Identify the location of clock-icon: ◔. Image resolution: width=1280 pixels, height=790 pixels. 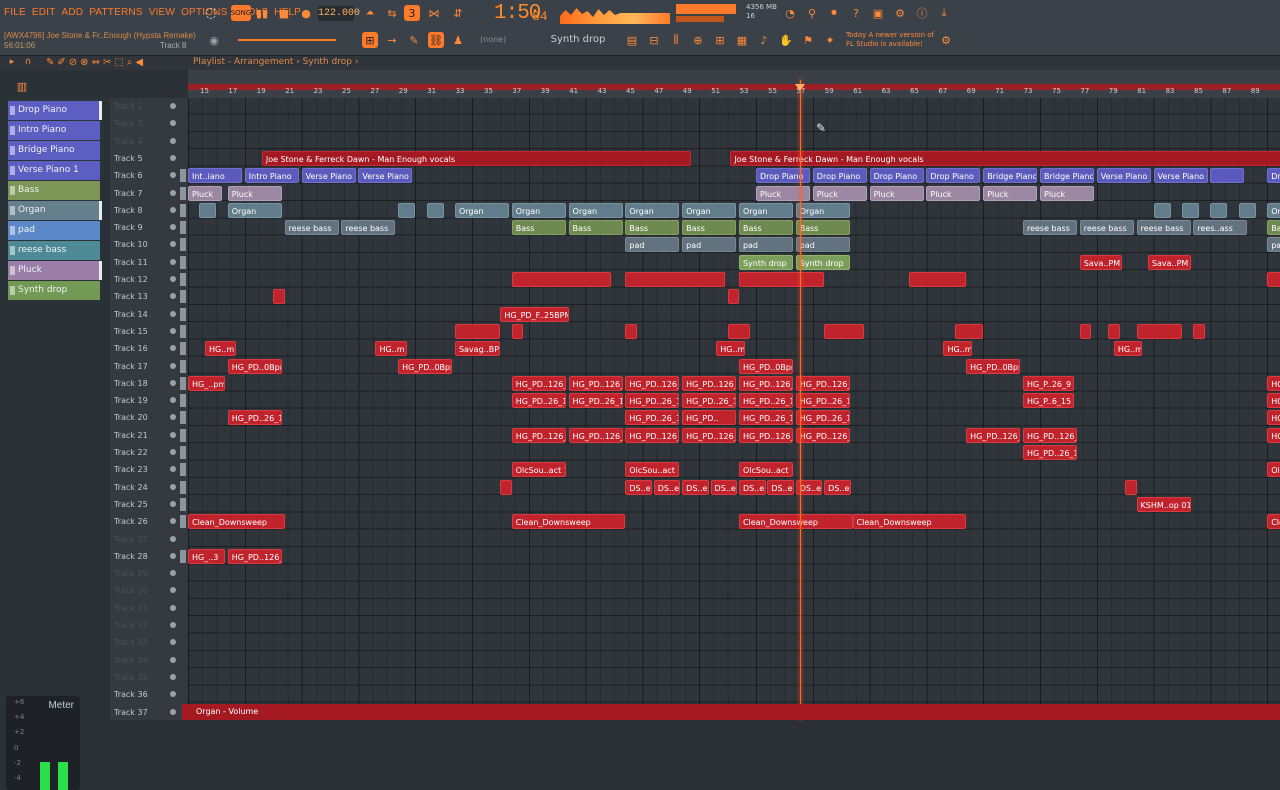
(790, 13).